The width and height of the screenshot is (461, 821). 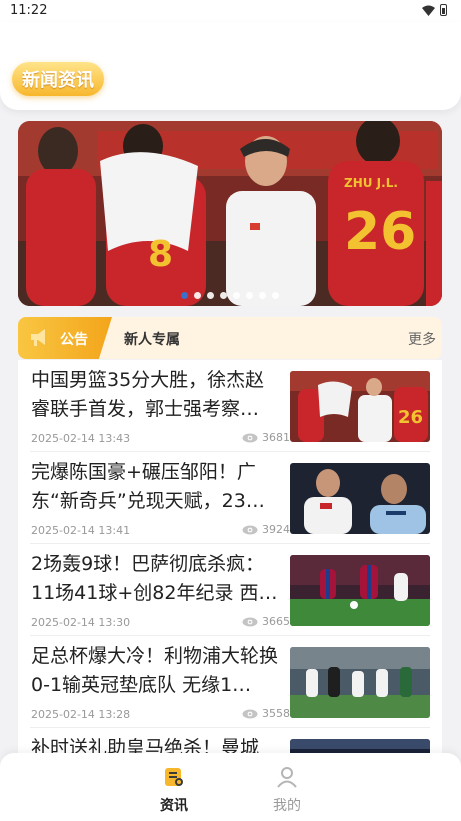 What do you see at coordinates (58, 79) in the screenshot?
I see `page-title: 新闻资讯` at bounding box center [58, 79].